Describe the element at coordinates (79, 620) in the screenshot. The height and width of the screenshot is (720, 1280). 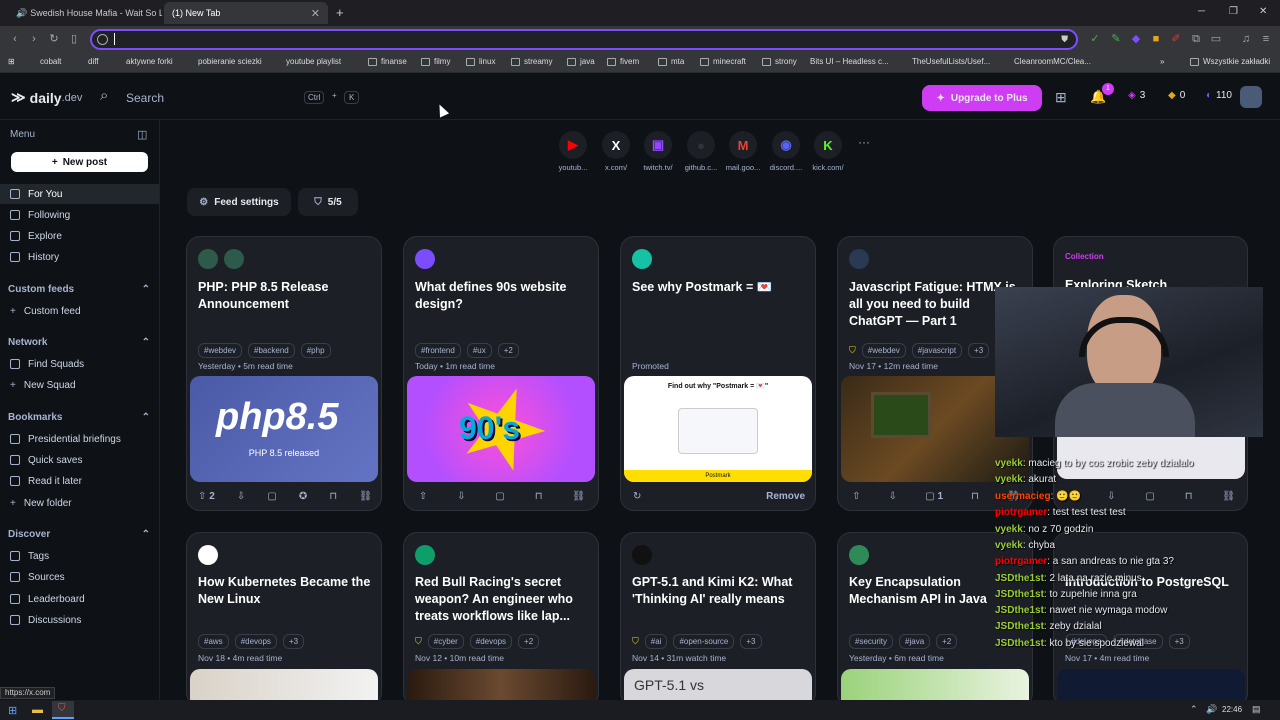
I see `sidebar-item-discussions: Discussions` at that location.